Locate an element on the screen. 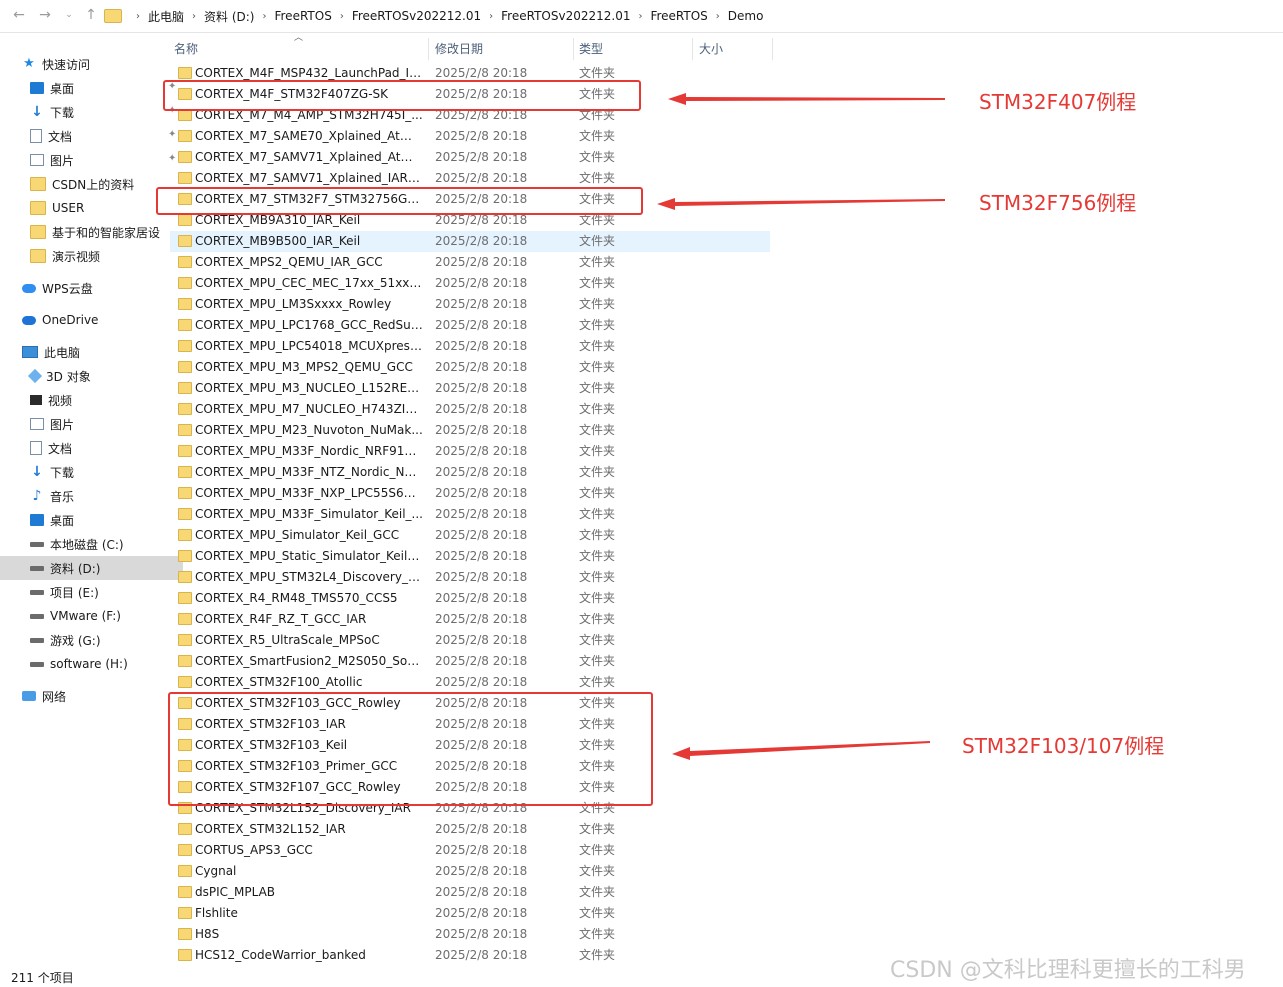 The image size is (1283, 987). status-item-count: 211 个项目 is located at coordinates (42, 978).